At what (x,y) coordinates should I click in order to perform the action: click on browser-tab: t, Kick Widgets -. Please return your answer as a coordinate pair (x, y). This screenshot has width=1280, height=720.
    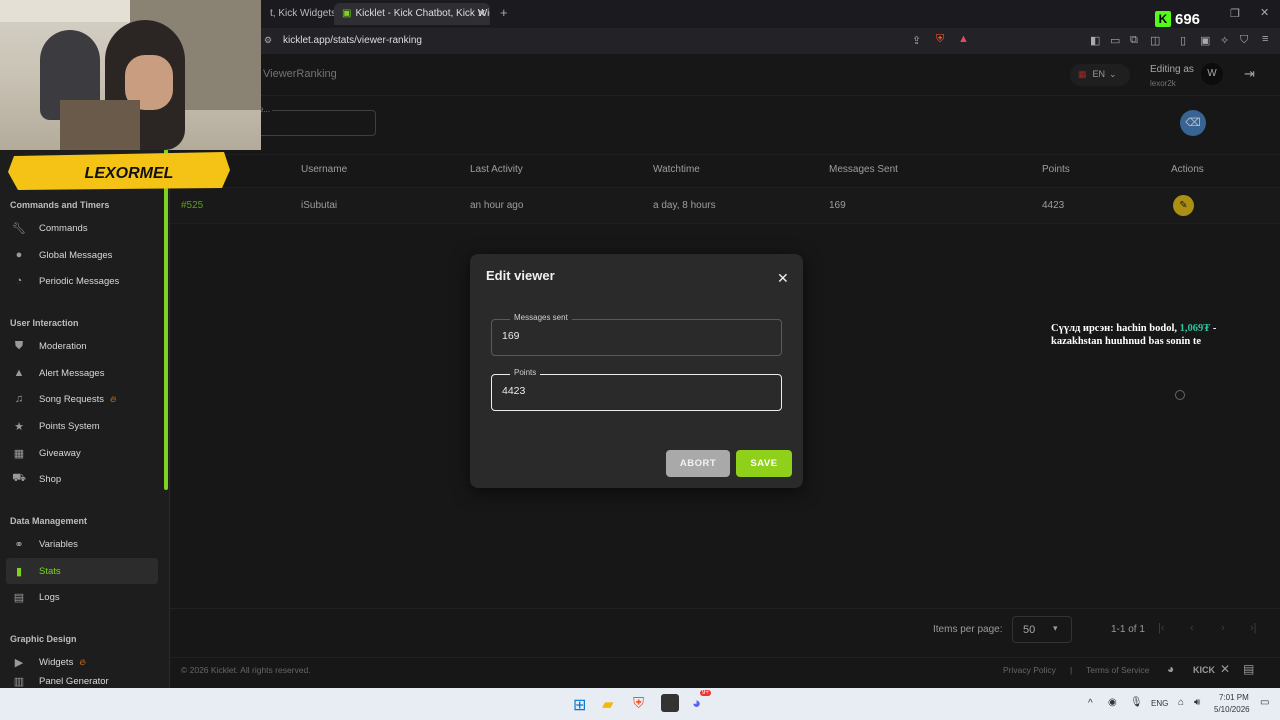
    Looking at the image, I should click on (298, 14).